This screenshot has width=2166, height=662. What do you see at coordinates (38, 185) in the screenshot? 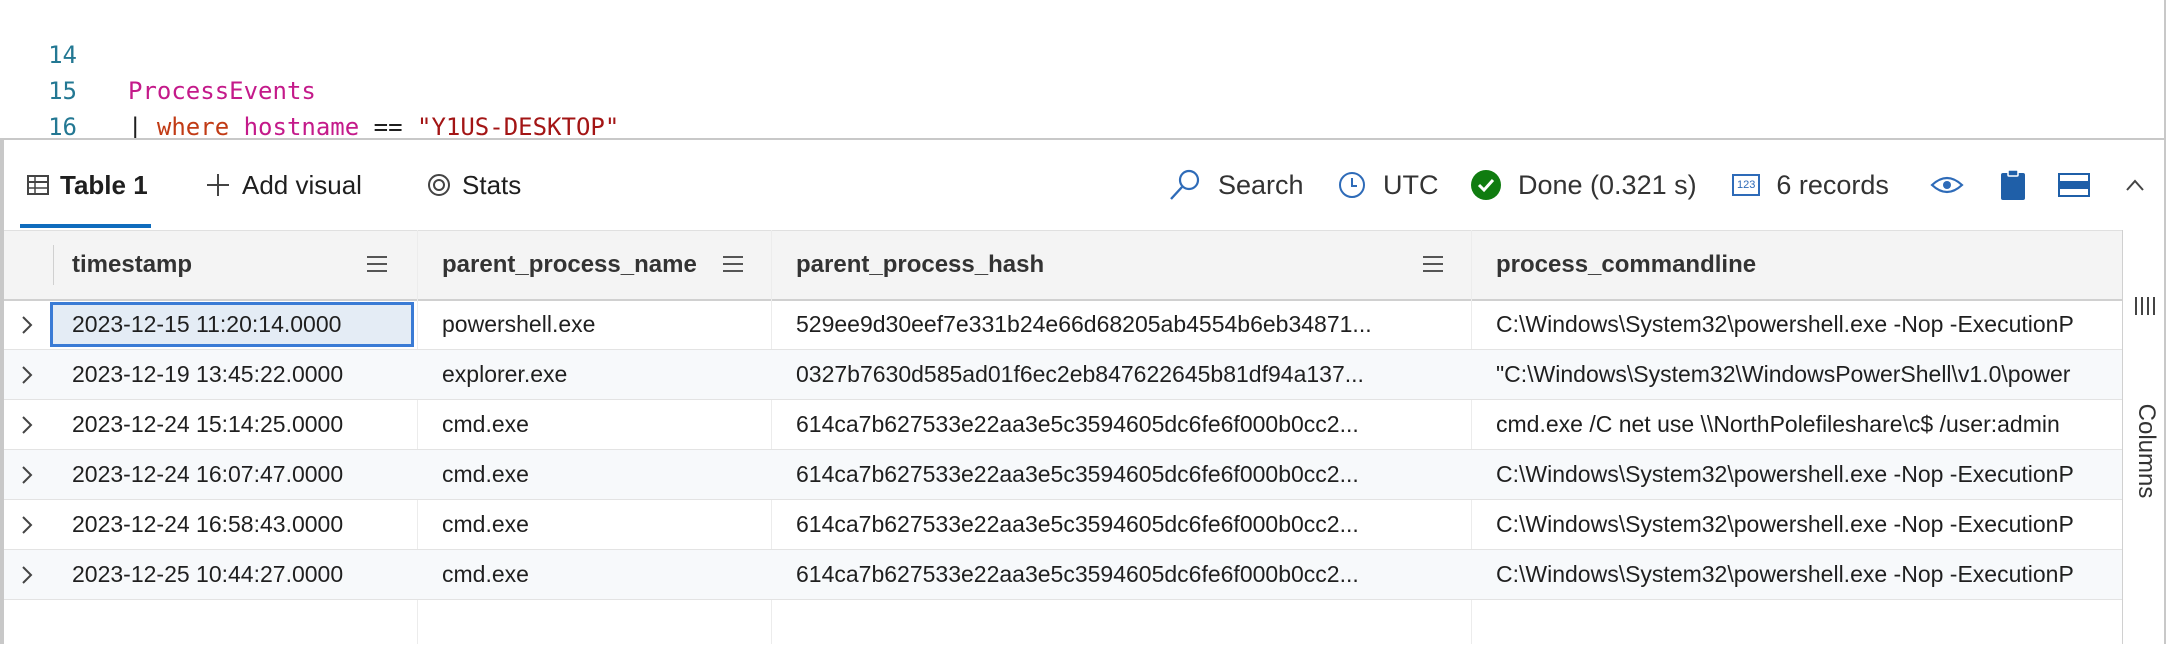
I see `table-icon` at bounding box center [38, 185].